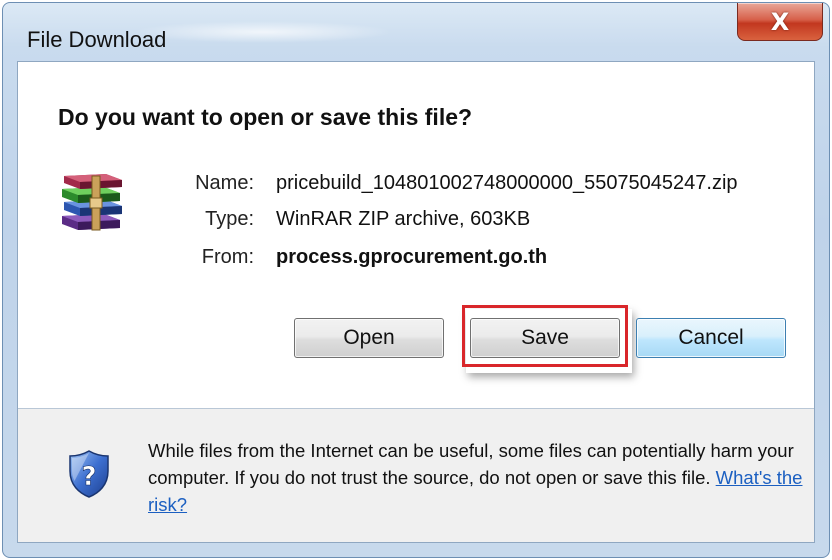 Image resolution: width=832 pixels, height=560 pixels. I want to click on close-icon: X, so click(780, 21).